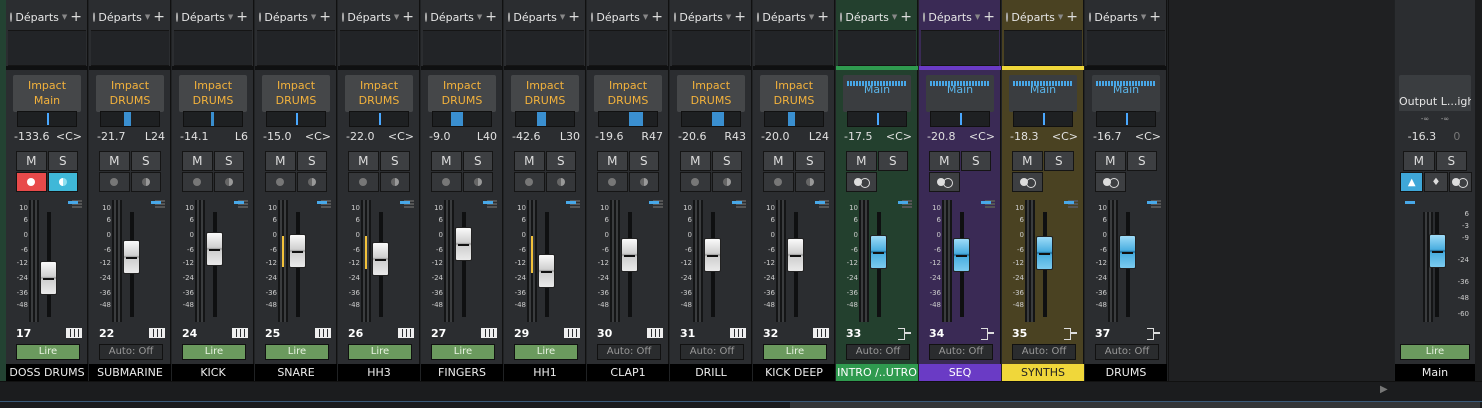 Image resolution: width=1482 pixels, height=408 pixels. I want to click on main-metronome-button: ▲, so click(1412, 182).